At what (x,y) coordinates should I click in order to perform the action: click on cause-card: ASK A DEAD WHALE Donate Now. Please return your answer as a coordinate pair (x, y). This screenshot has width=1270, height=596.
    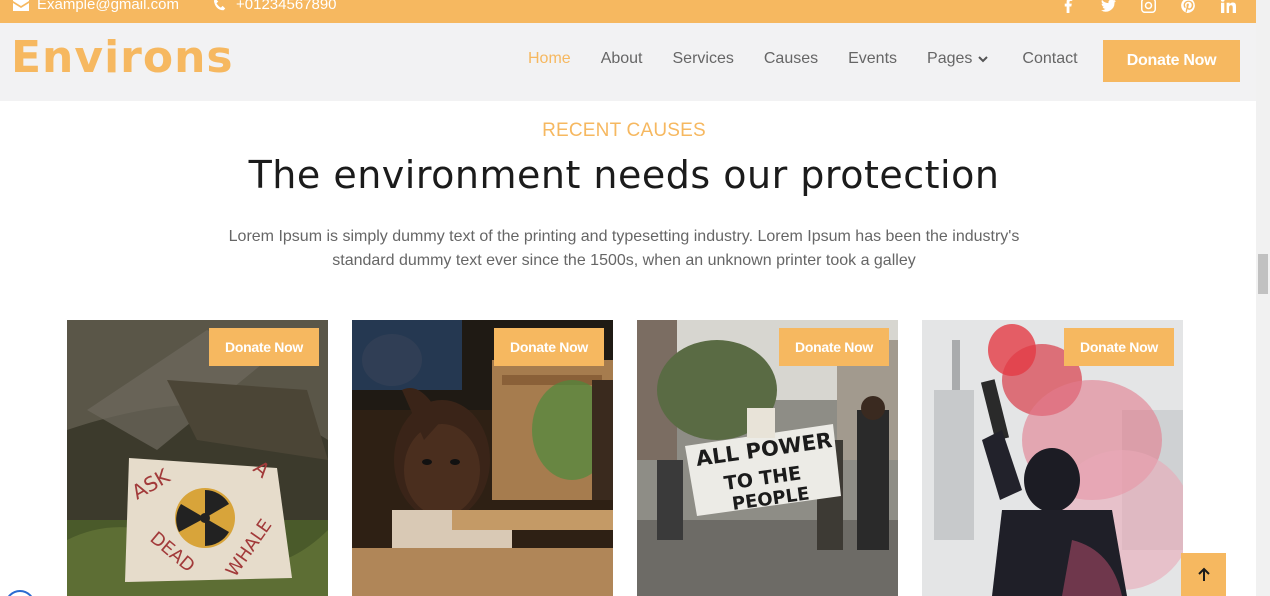
    Looking at the image, I should click on (197, 458).